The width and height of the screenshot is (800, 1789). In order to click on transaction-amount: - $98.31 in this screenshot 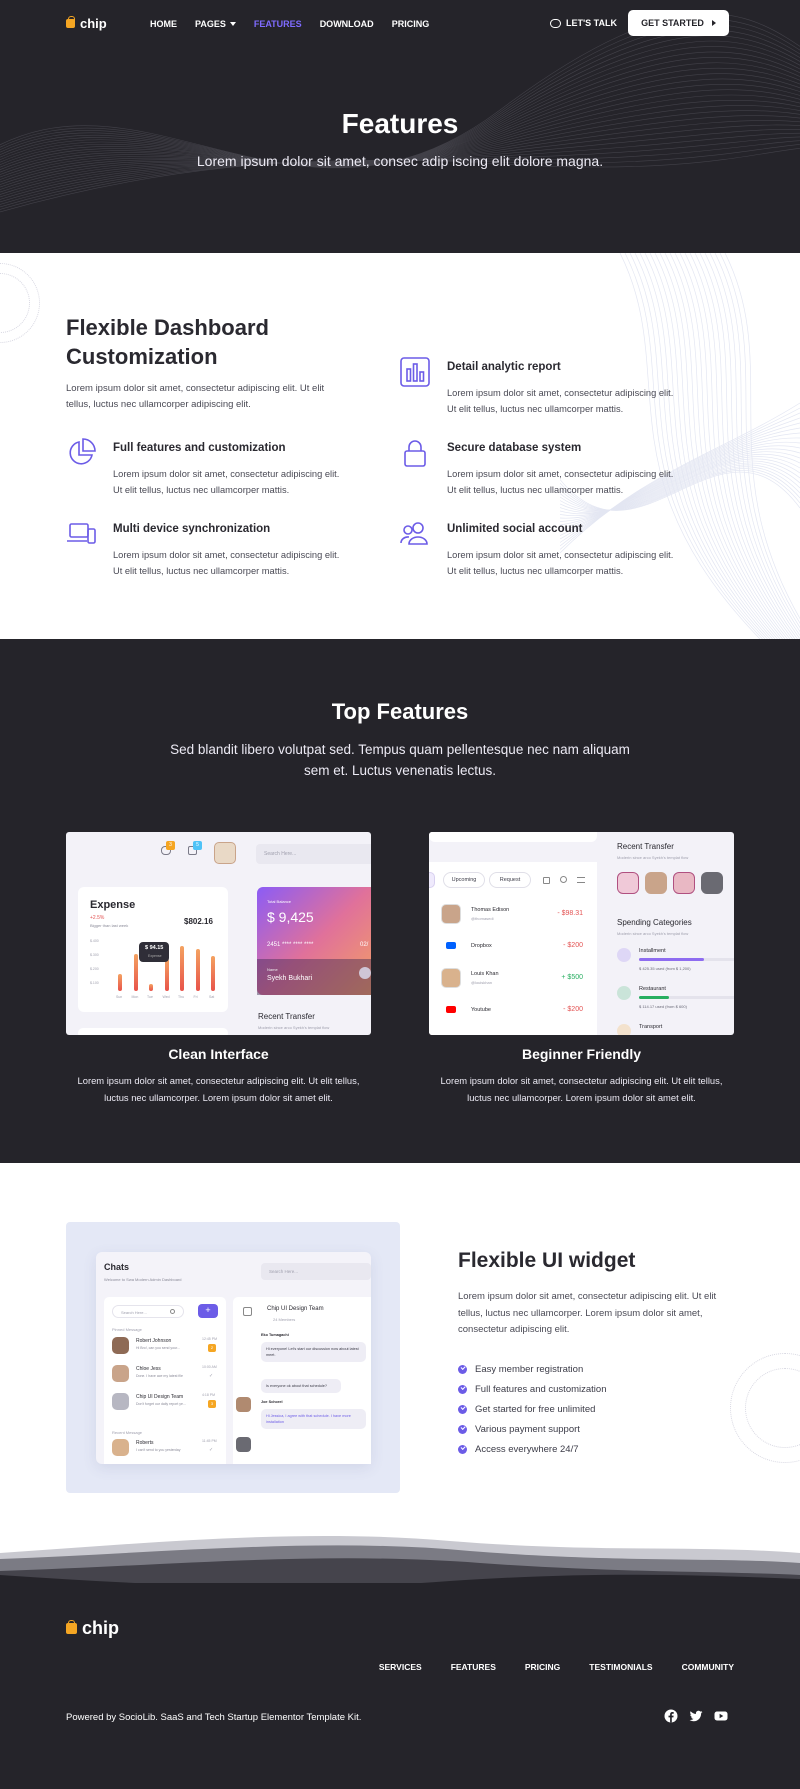, I will do `click(570, 913)`.